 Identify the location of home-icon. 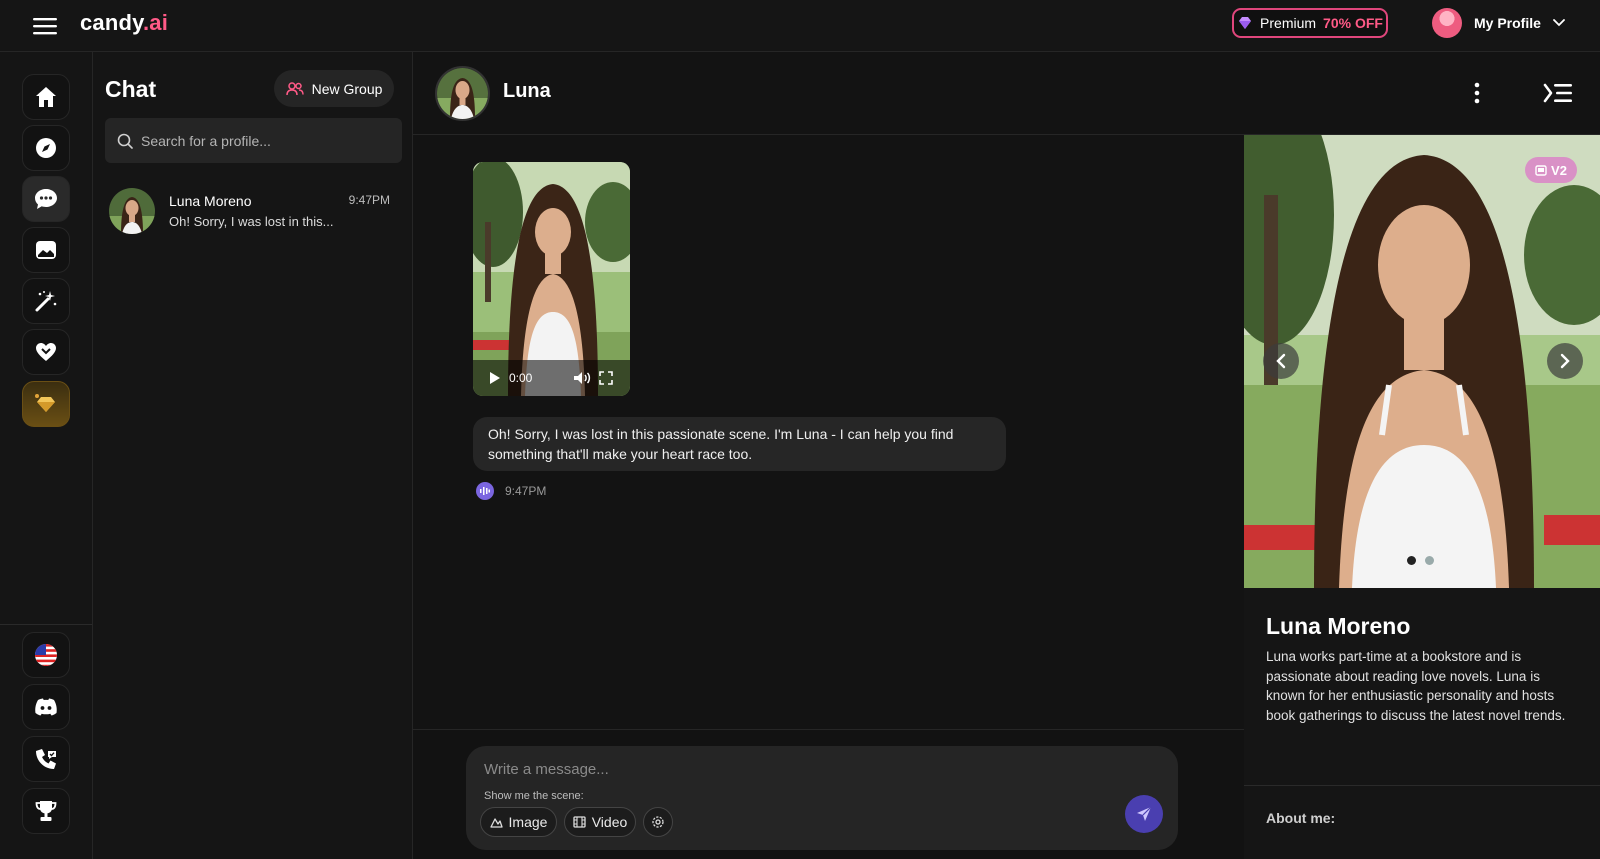
(46, 97).